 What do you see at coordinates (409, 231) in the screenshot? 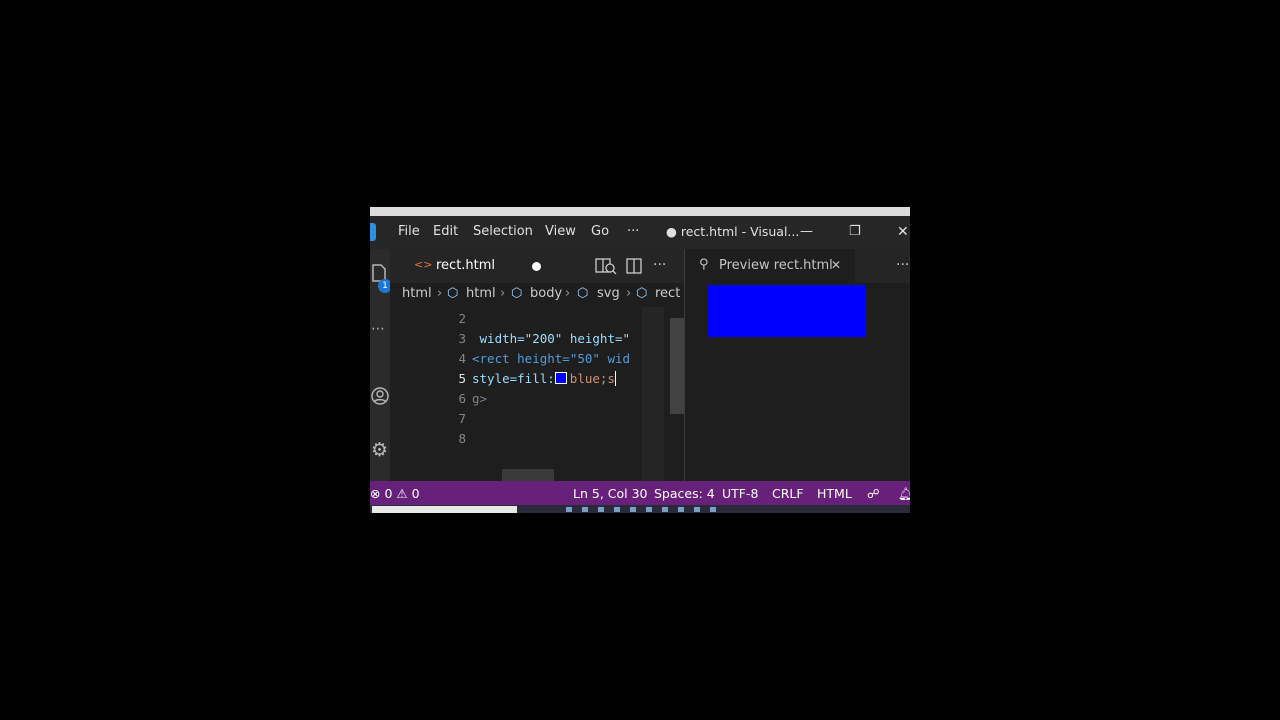
I see `menu-file: File` at bounding box center [409, 231].